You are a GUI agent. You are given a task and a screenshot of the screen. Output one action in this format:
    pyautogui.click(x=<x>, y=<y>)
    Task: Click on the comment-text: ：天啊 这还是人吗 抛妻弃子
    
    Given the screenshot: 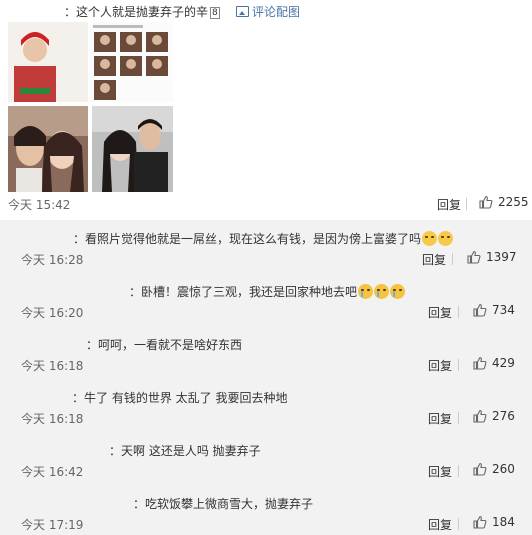 What is the action you would take?
    pyautogui.click(x=185, y=450)
    